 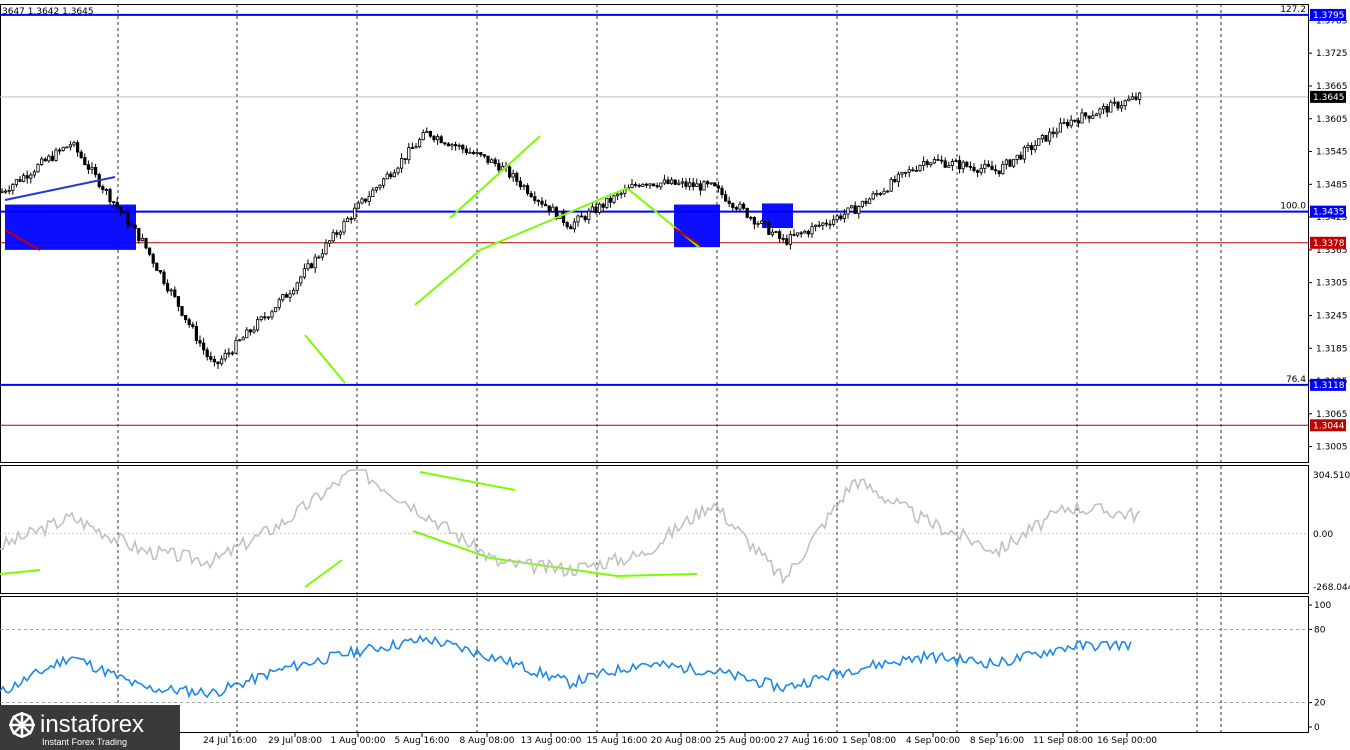 I want to click on price-tick-1.3725: 1.3725, so click(x=1332, y=54).